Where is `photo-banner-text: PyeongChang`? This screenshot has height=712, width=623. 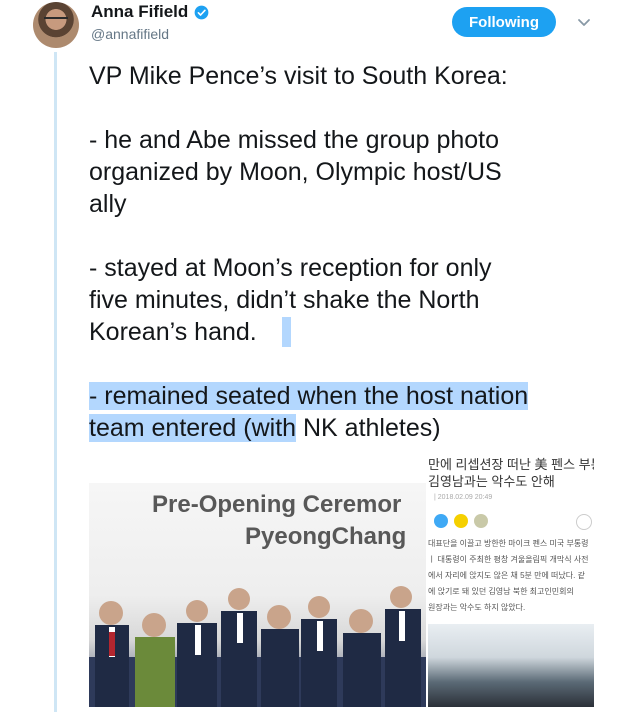 photo-banner-text: PyeongChang is located at coordinates (326, 536).